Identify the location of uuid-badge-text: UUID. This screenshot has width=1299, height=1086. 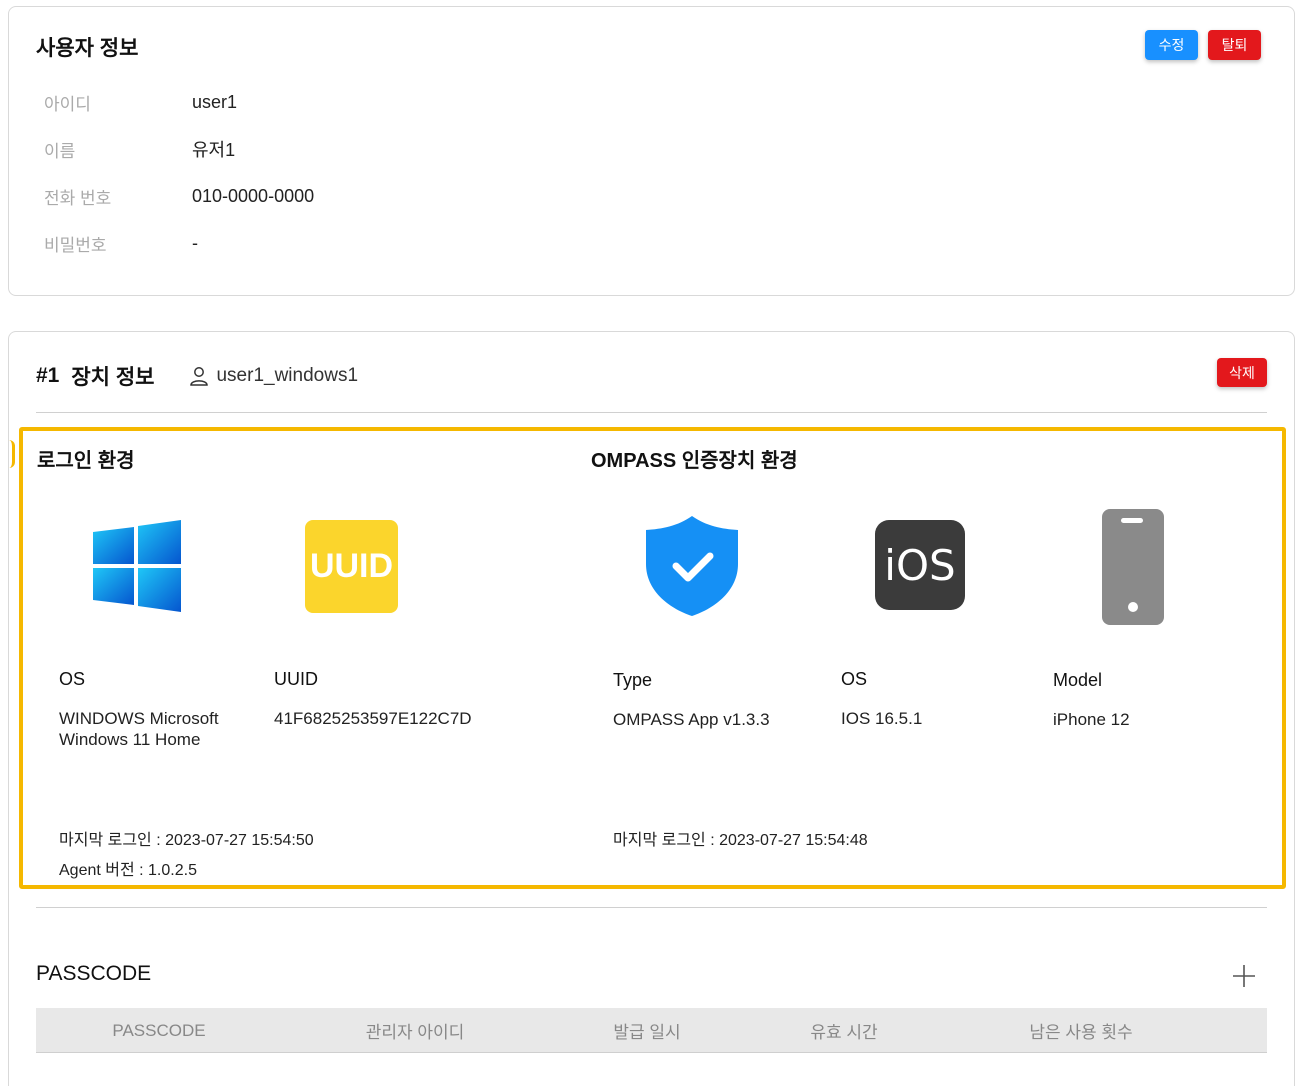
(351, 566).